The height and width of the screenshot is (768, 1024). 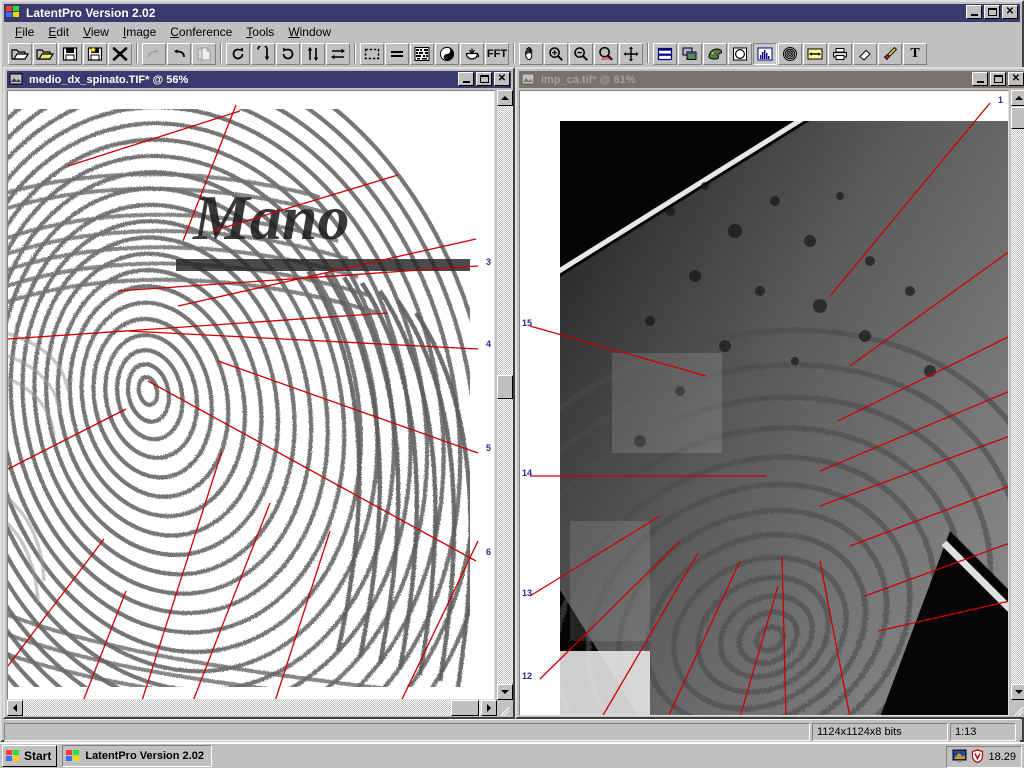 I want to click on toolbar-group-view: T, so click(x=790, y=54).